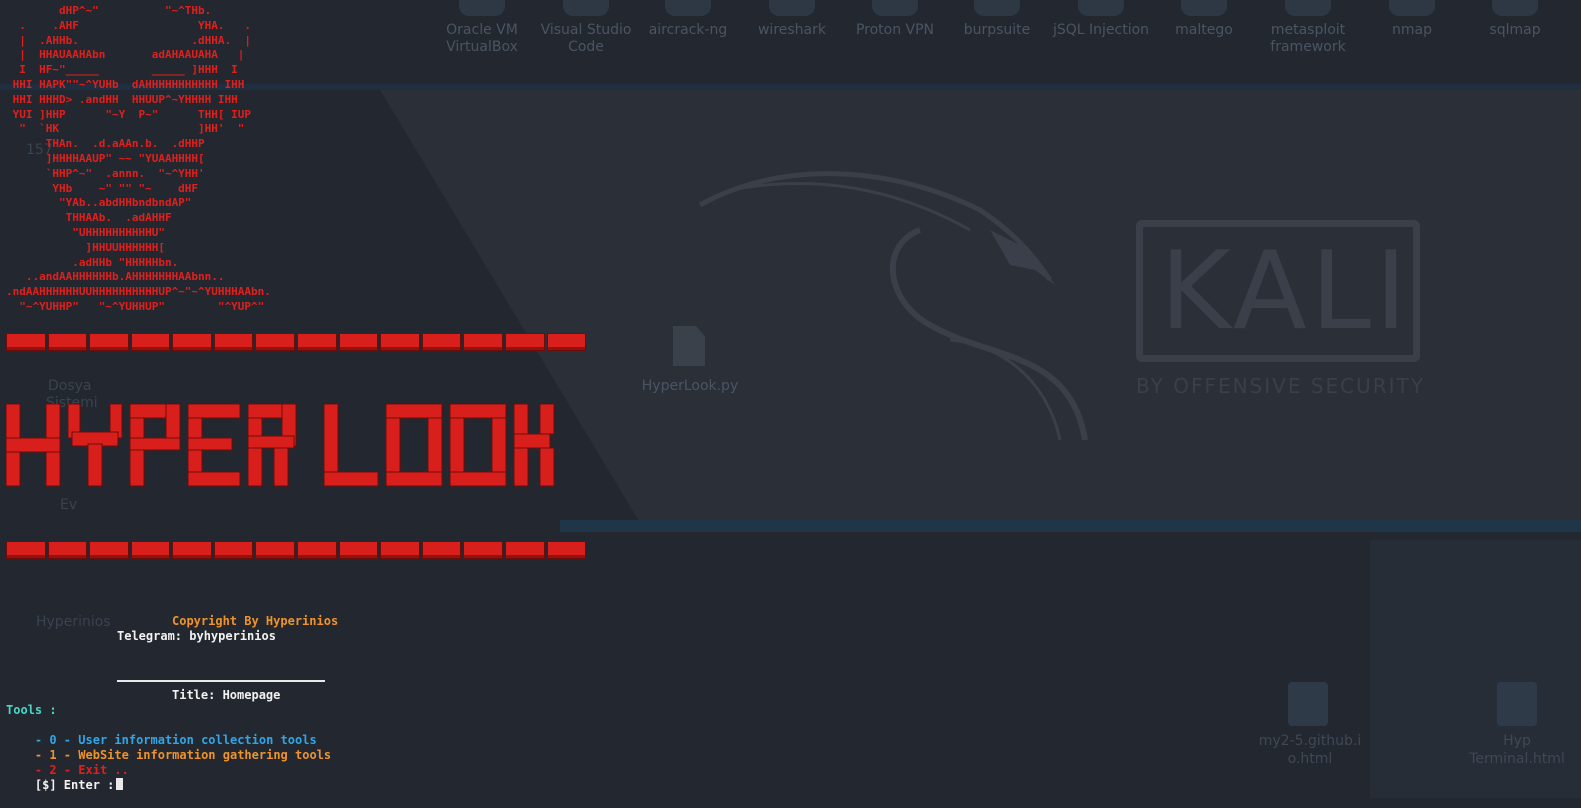  I want to click on copyright-text: Copyright By Hyperinios, so click(255, 621).